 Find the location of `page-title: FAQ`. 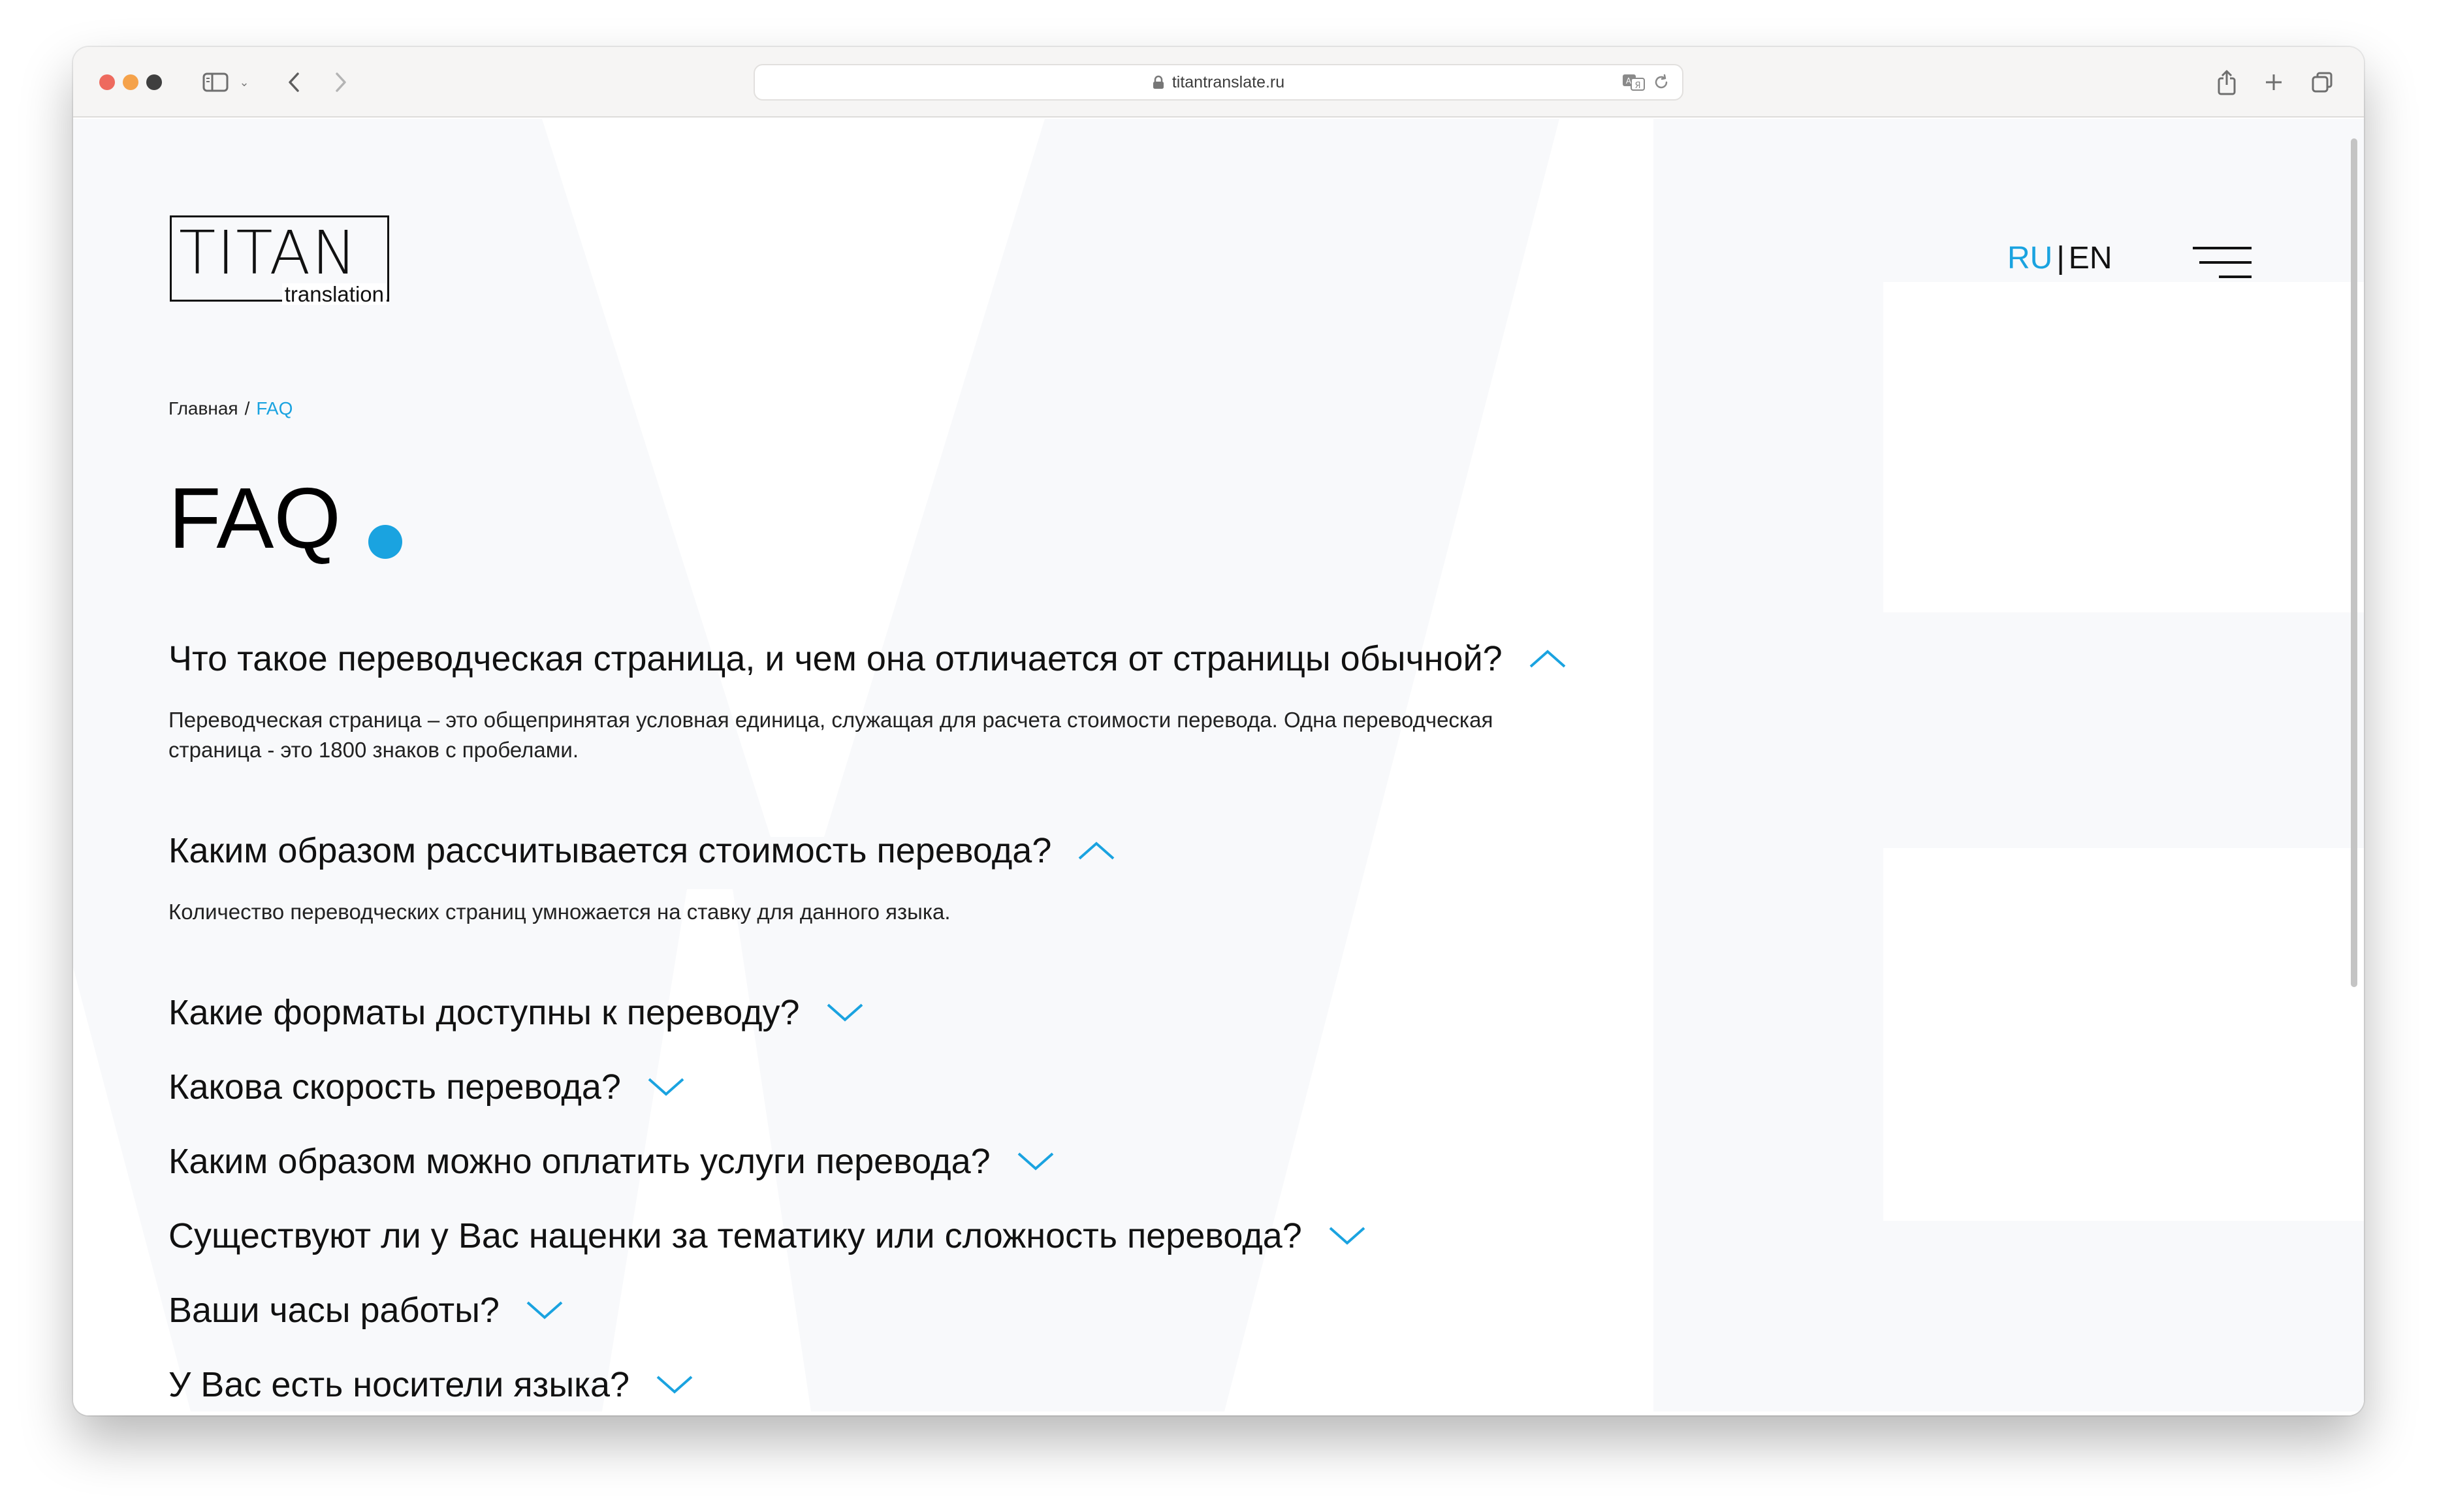

page-title: FAQ is located at coordinates (286, 518).